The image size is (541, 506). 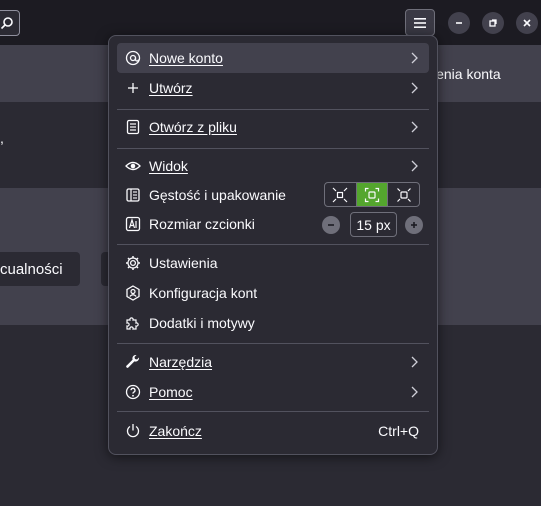 I want to click on restore-button, so click(x=493, y=23).